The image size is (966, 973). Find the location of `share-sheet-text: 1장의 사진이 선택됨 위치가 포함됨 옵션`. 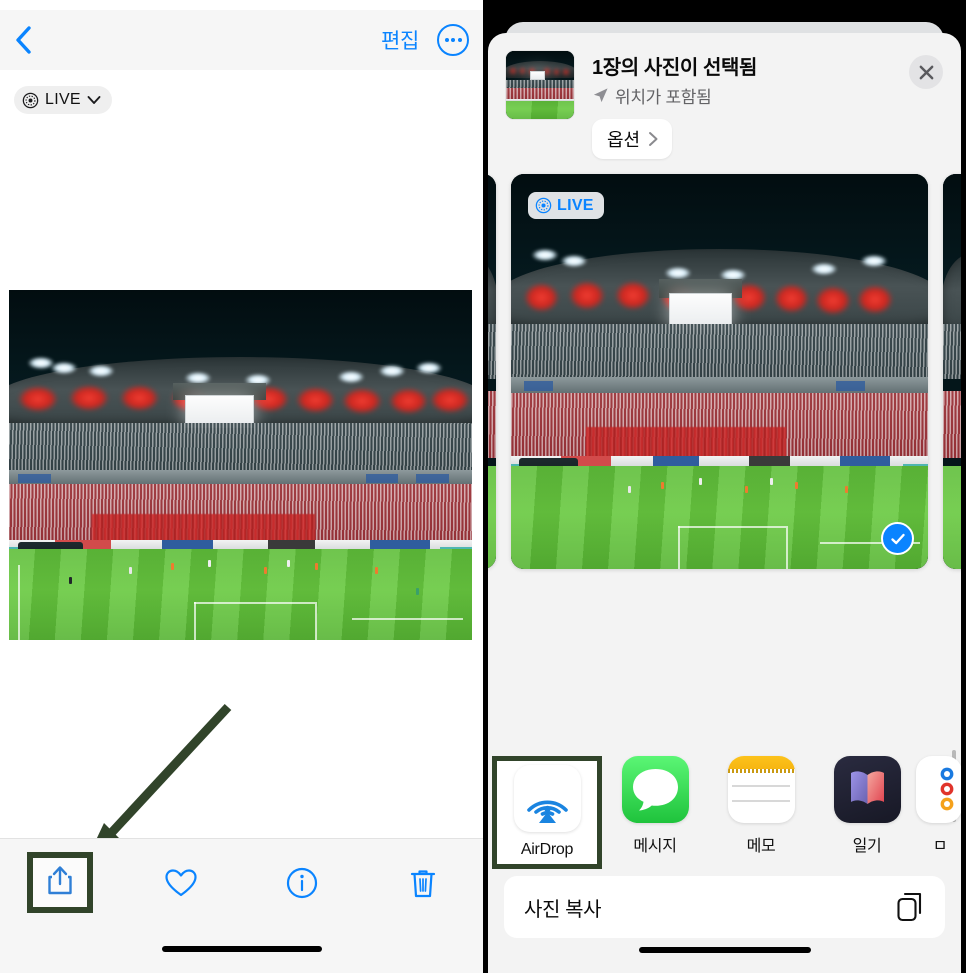

share-sheet-text: 1장의 사진이 선택됨 위치가 포함됨 옵션 is located at coordinates (768, 107).